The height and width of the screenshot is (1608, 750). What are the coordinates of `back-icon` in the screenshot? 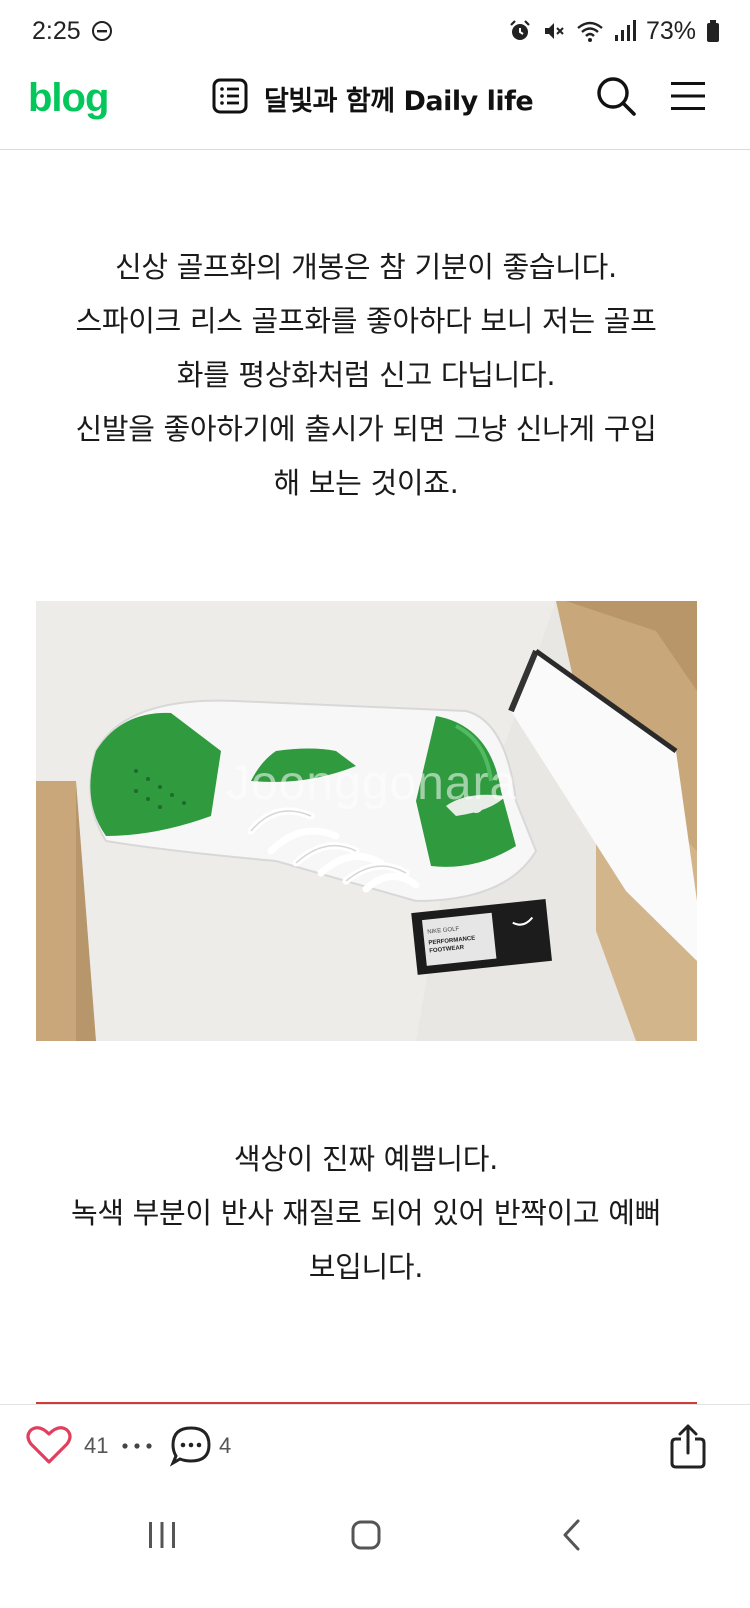 It's located at (572, 1537).